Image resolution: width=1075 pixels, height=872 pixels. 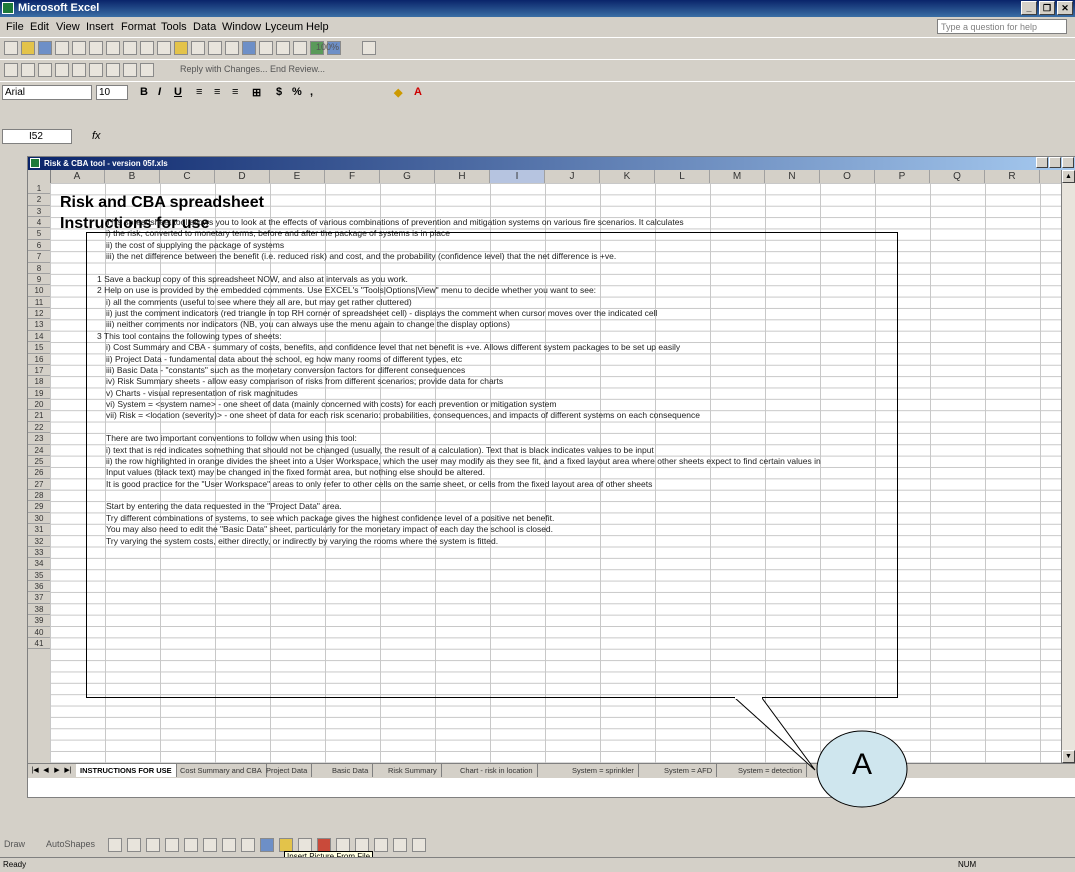 What do you see at coordinates (181, 48) in the screenshot?
I see `paste-icon` at bounding box center [181, 48].